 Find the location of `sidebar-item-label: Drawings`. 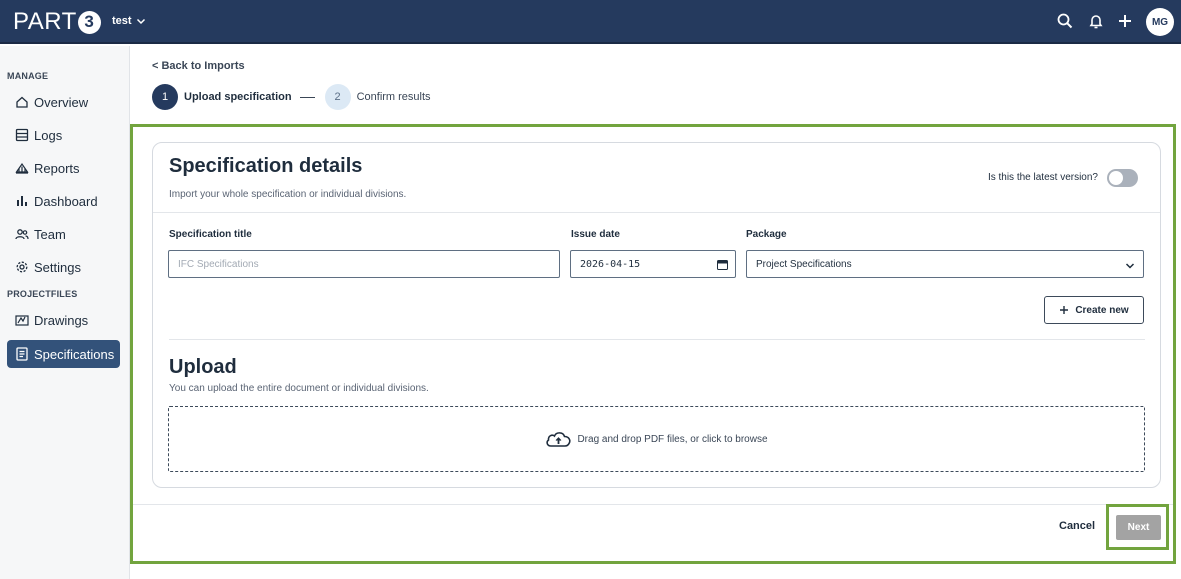

sidebar-item-label: Drawings is located at coordinates (61, 320).